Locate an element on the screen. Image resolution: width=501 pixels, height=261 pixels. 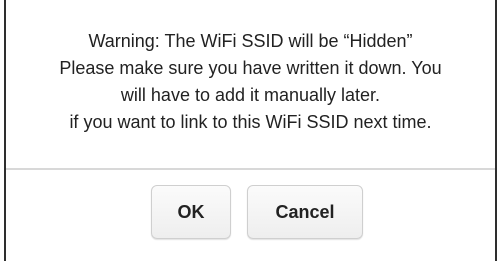
warning-message-line-1: Warning: The WiFi SSID will be “Hidden” is located at coordinates (250, 41).